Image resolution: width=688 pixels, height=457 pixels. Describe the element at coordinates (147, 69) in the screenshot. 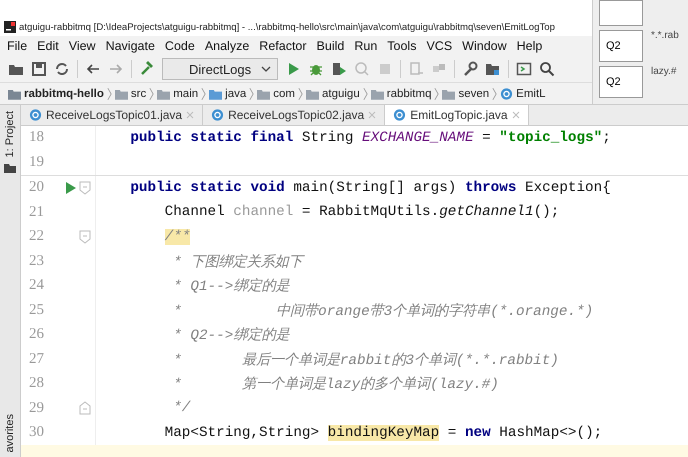

I see `hammer-icon` at that location.